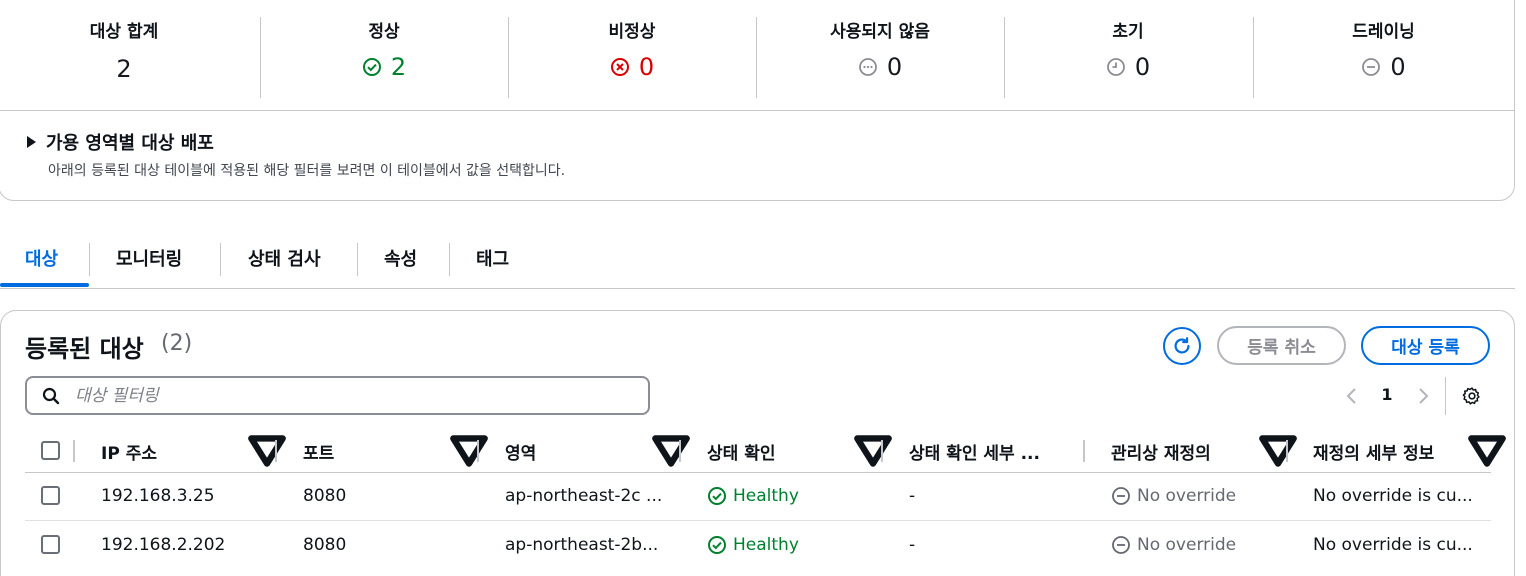 Image resolution: width=1526 pixels, height=576 pixels. I want to click on refresh-icon, so click(1182, 345).